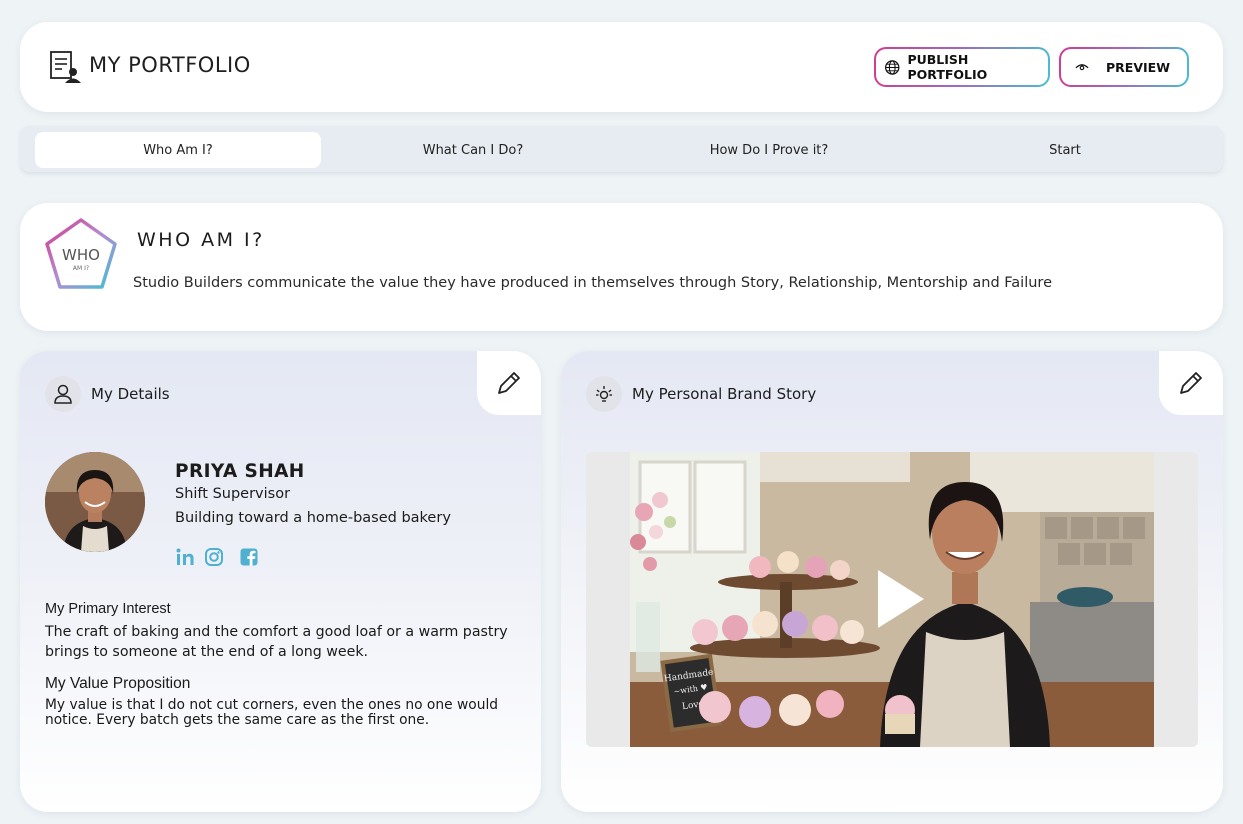  What do you see at coordinates (901, 599) in the screenshot?
I see `play-icon` at bounding box center [901, 599].